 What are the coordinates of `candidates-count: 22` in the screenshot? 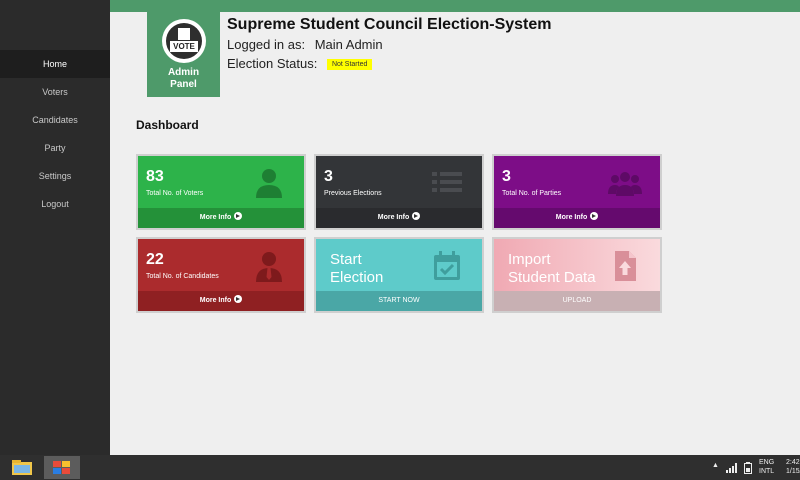 It's located at (155, 259).